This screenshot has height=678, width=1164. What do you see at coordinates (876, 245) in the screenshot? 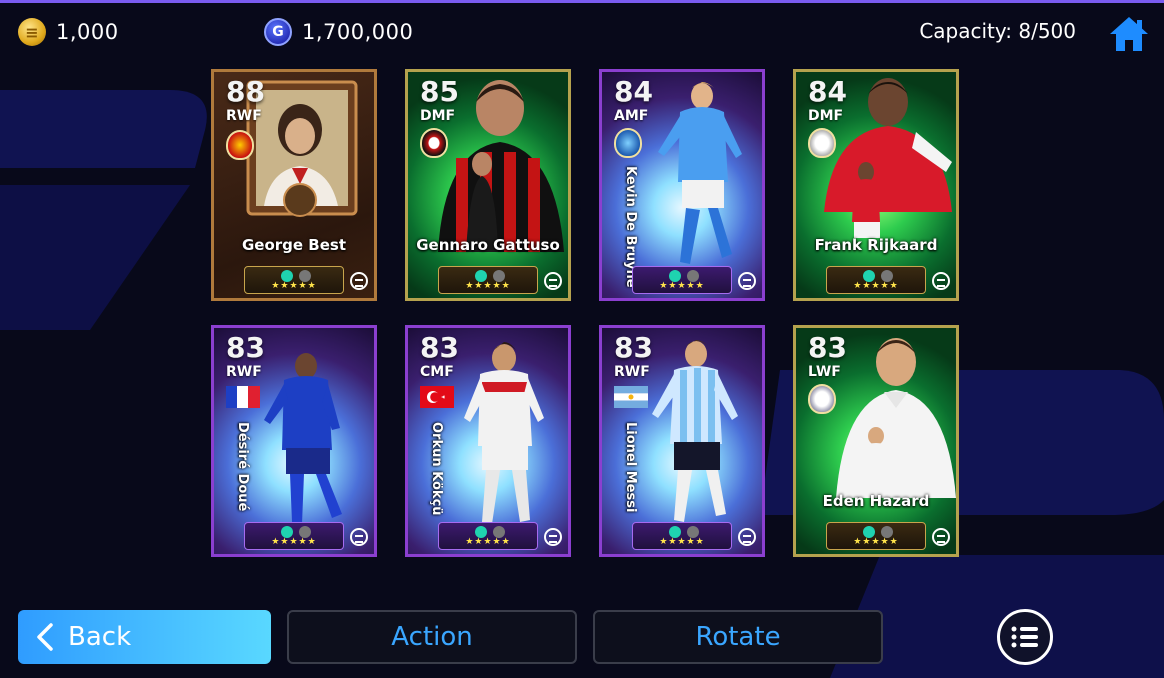
I see `player-name: Frank Rijkaard` at bounding box center [876, 245].